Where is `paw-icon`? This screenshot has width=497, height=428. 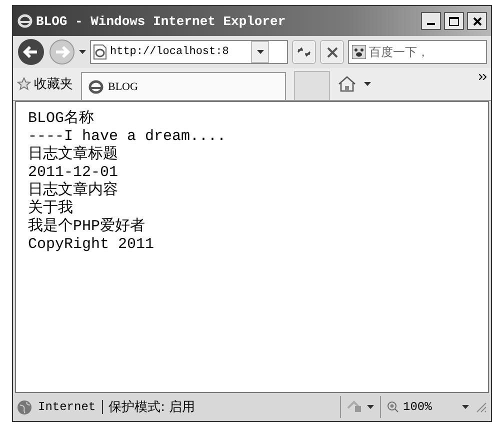 paw-icon is located at coordinates (359, 52).